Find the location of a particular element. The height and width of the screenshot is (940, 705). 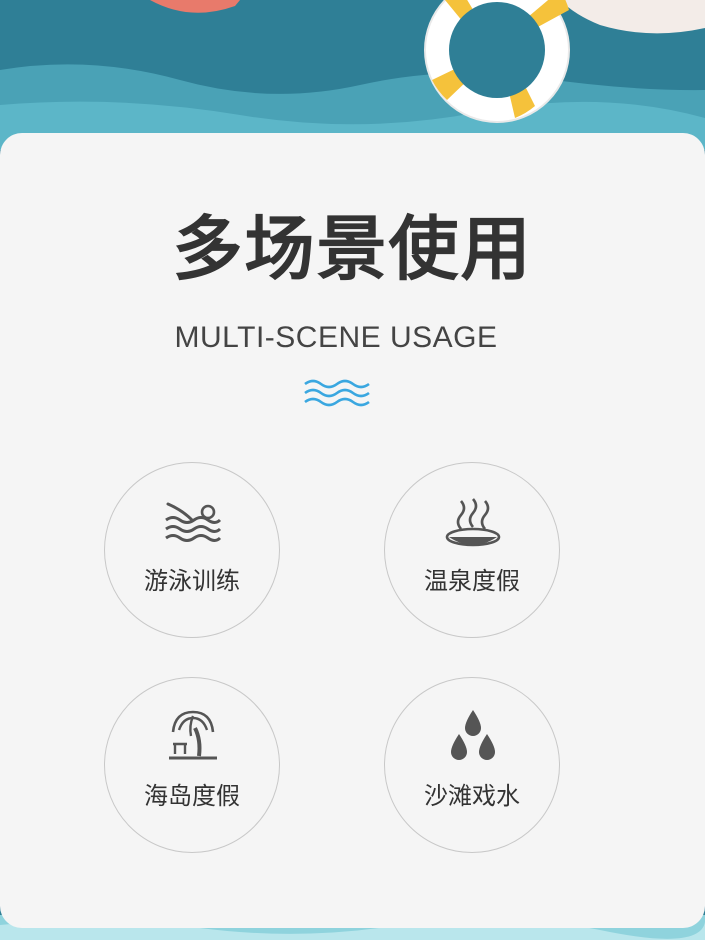

scene-label: 海岛度假 is located at coordinates (192, 796).